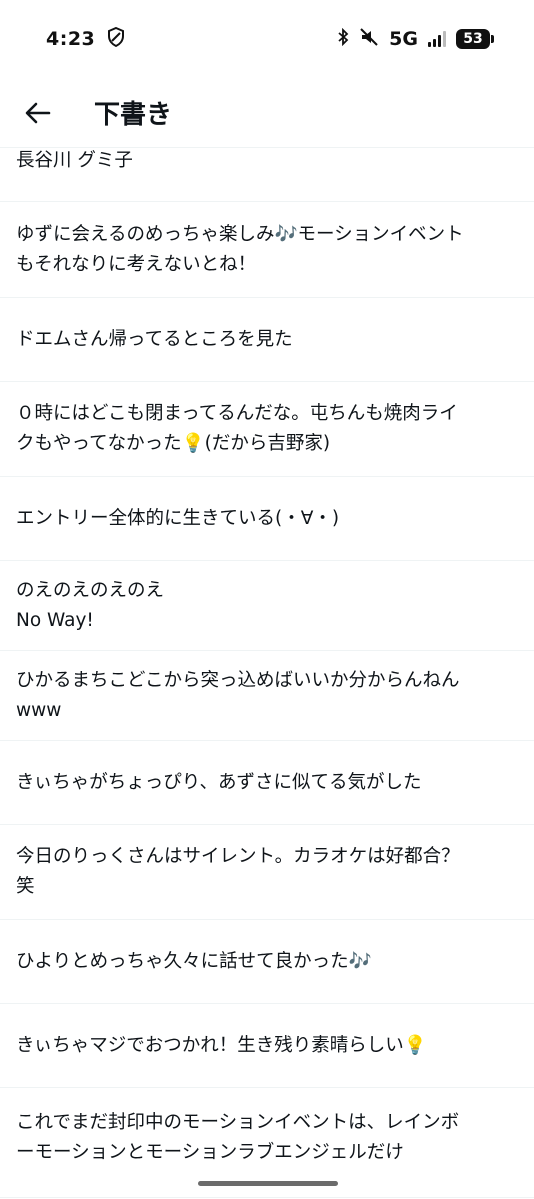 The width and height of the screenshot is (534, 1199). Describe the element at coordinates (437, 39) in the screenshot. I see `signal-icon` at that location.